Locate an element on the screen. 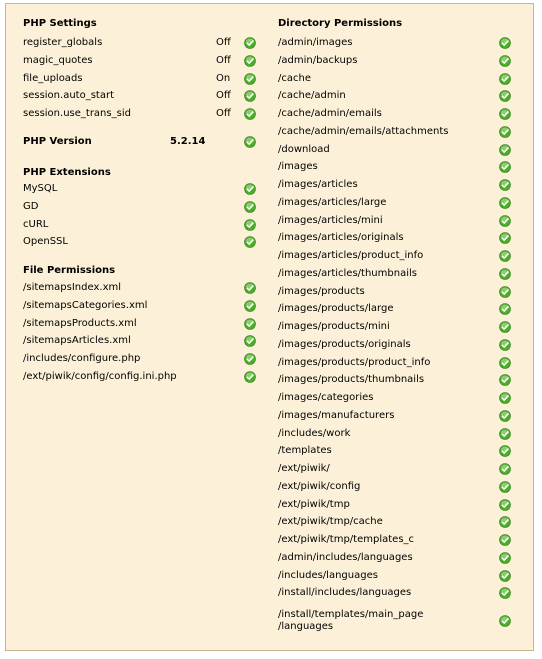  file-row: /sitemapsCategories.xml is located at coordinates (146, 306).